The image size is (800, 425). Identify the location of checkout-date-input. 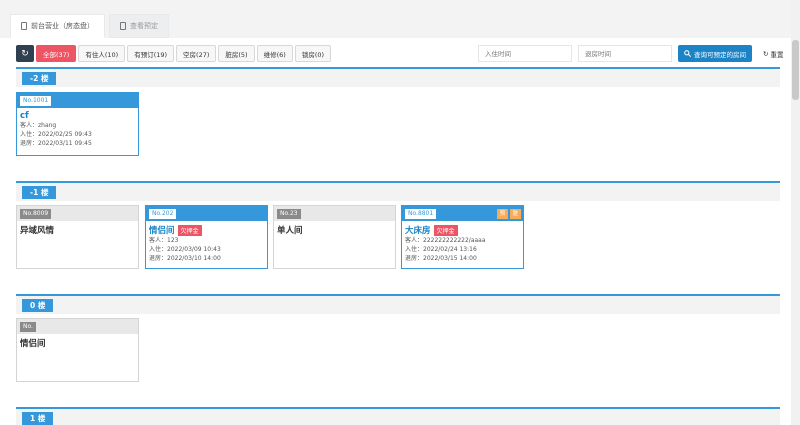
(625, 53).